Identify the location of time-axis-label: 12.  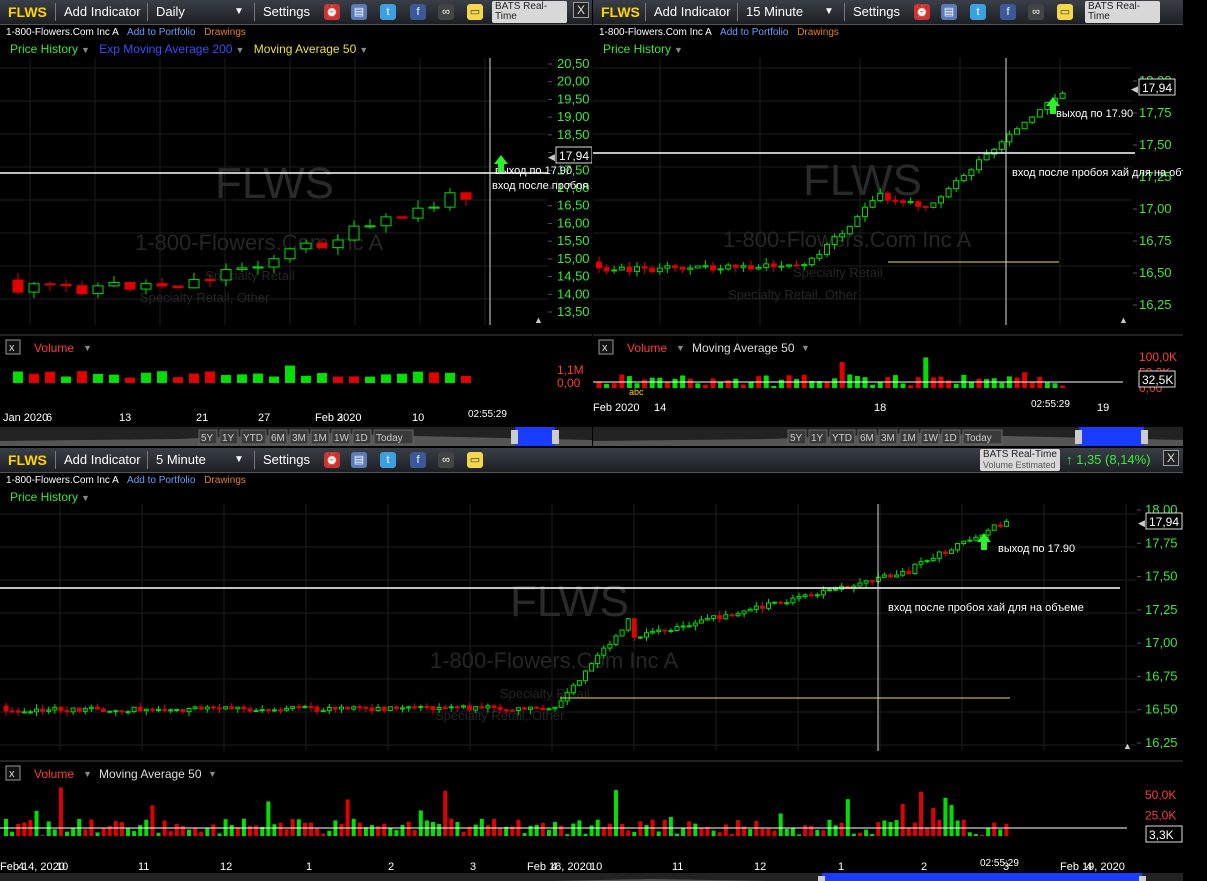
(226, 867).